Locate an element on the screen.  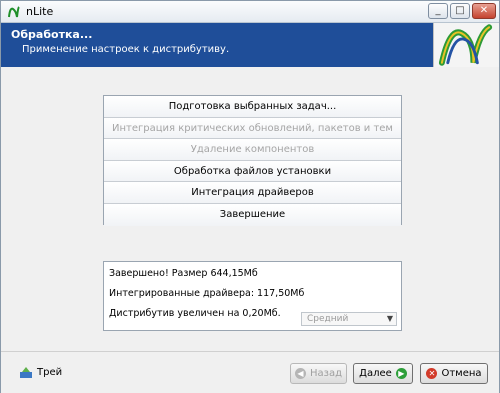
priority-value: Средний is located at coordinates (328, 319).